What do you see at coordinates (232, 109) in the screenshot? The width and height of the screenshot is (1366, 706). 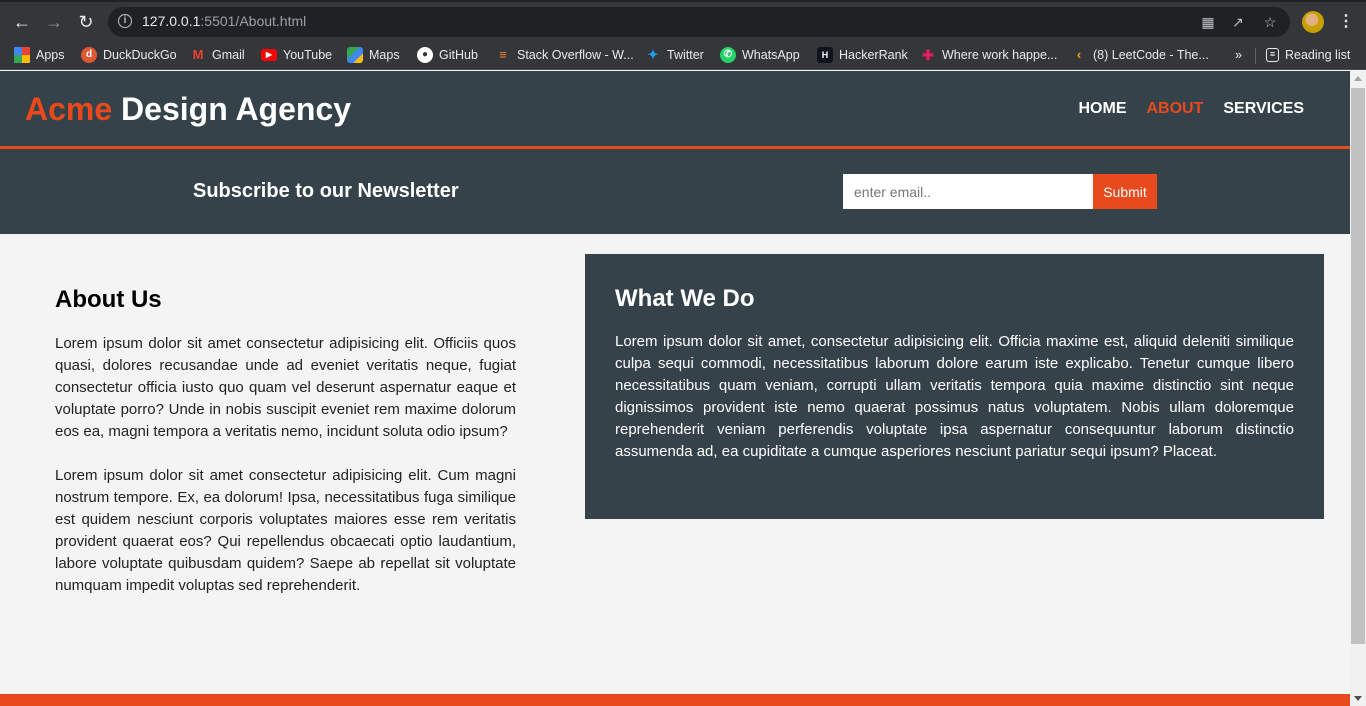 I see `brand-name: Design Agency` at bounding box center [232, 109].